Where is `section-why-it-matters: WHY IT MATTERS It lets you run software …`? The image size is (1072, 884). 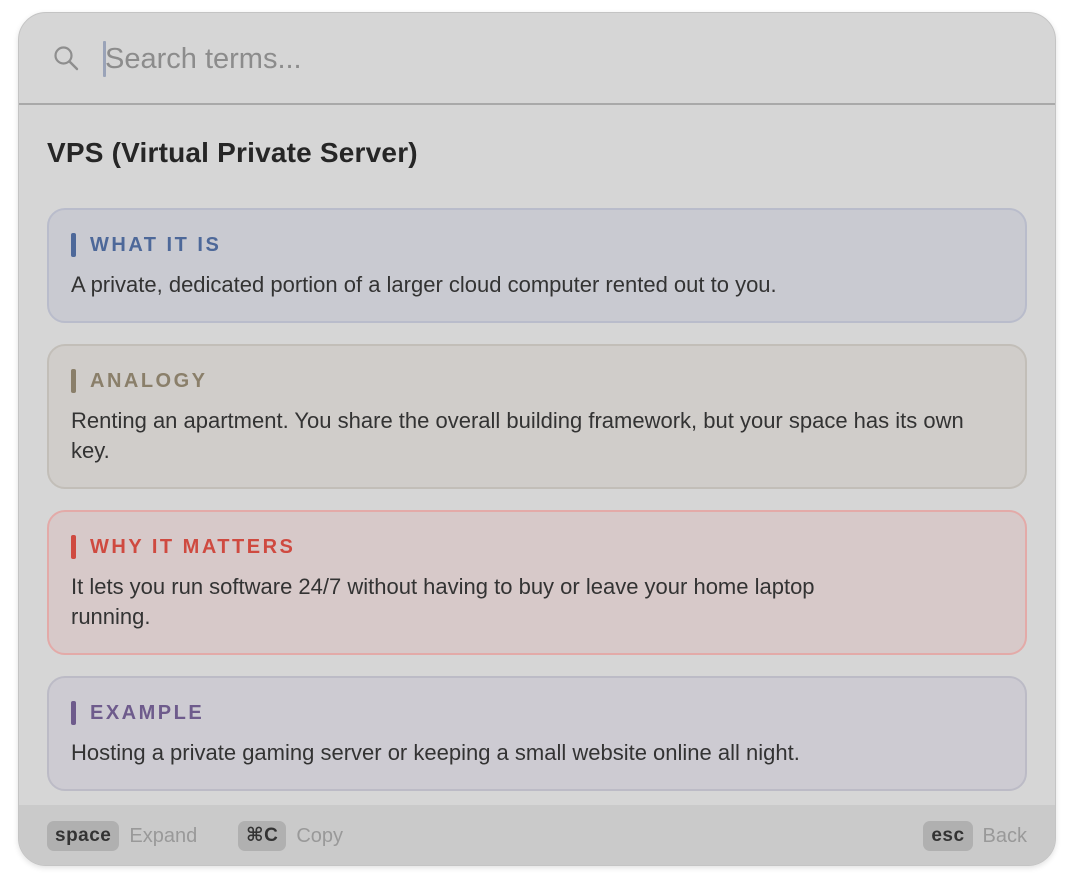
section-why-it-matters: WHY IT MATTERS It lets you run software … is located at coordinates (537, 582).